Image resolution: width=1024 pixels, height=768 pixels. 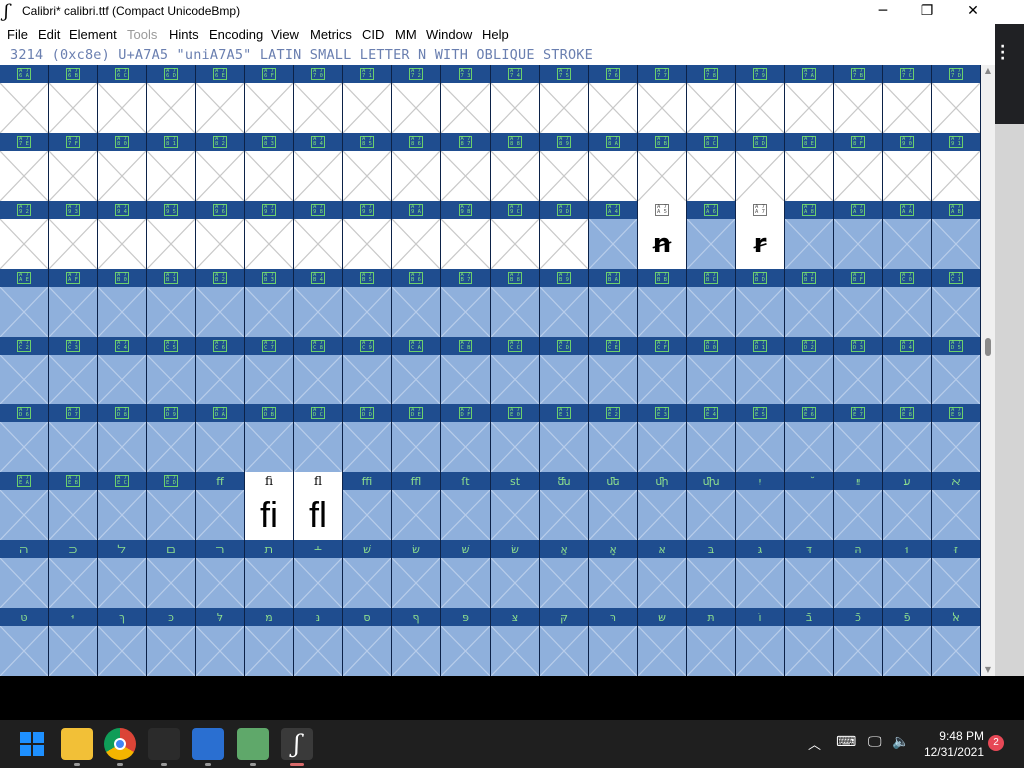 What do you see at coordinates (269, 617) in the screenshot?
I see `glyph-label: מּ` at bounding box center [269, 617].